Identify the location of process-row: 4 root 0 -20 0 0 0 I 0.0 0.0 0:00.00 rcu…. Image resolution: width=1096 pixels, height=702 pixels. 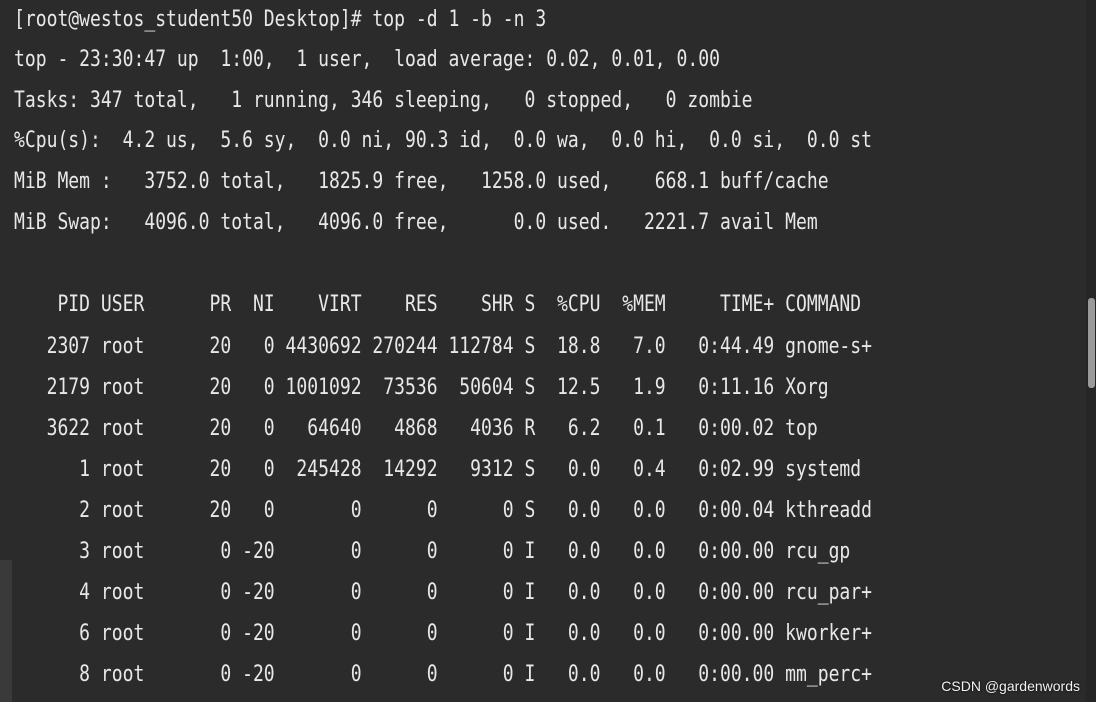
(443, 592).